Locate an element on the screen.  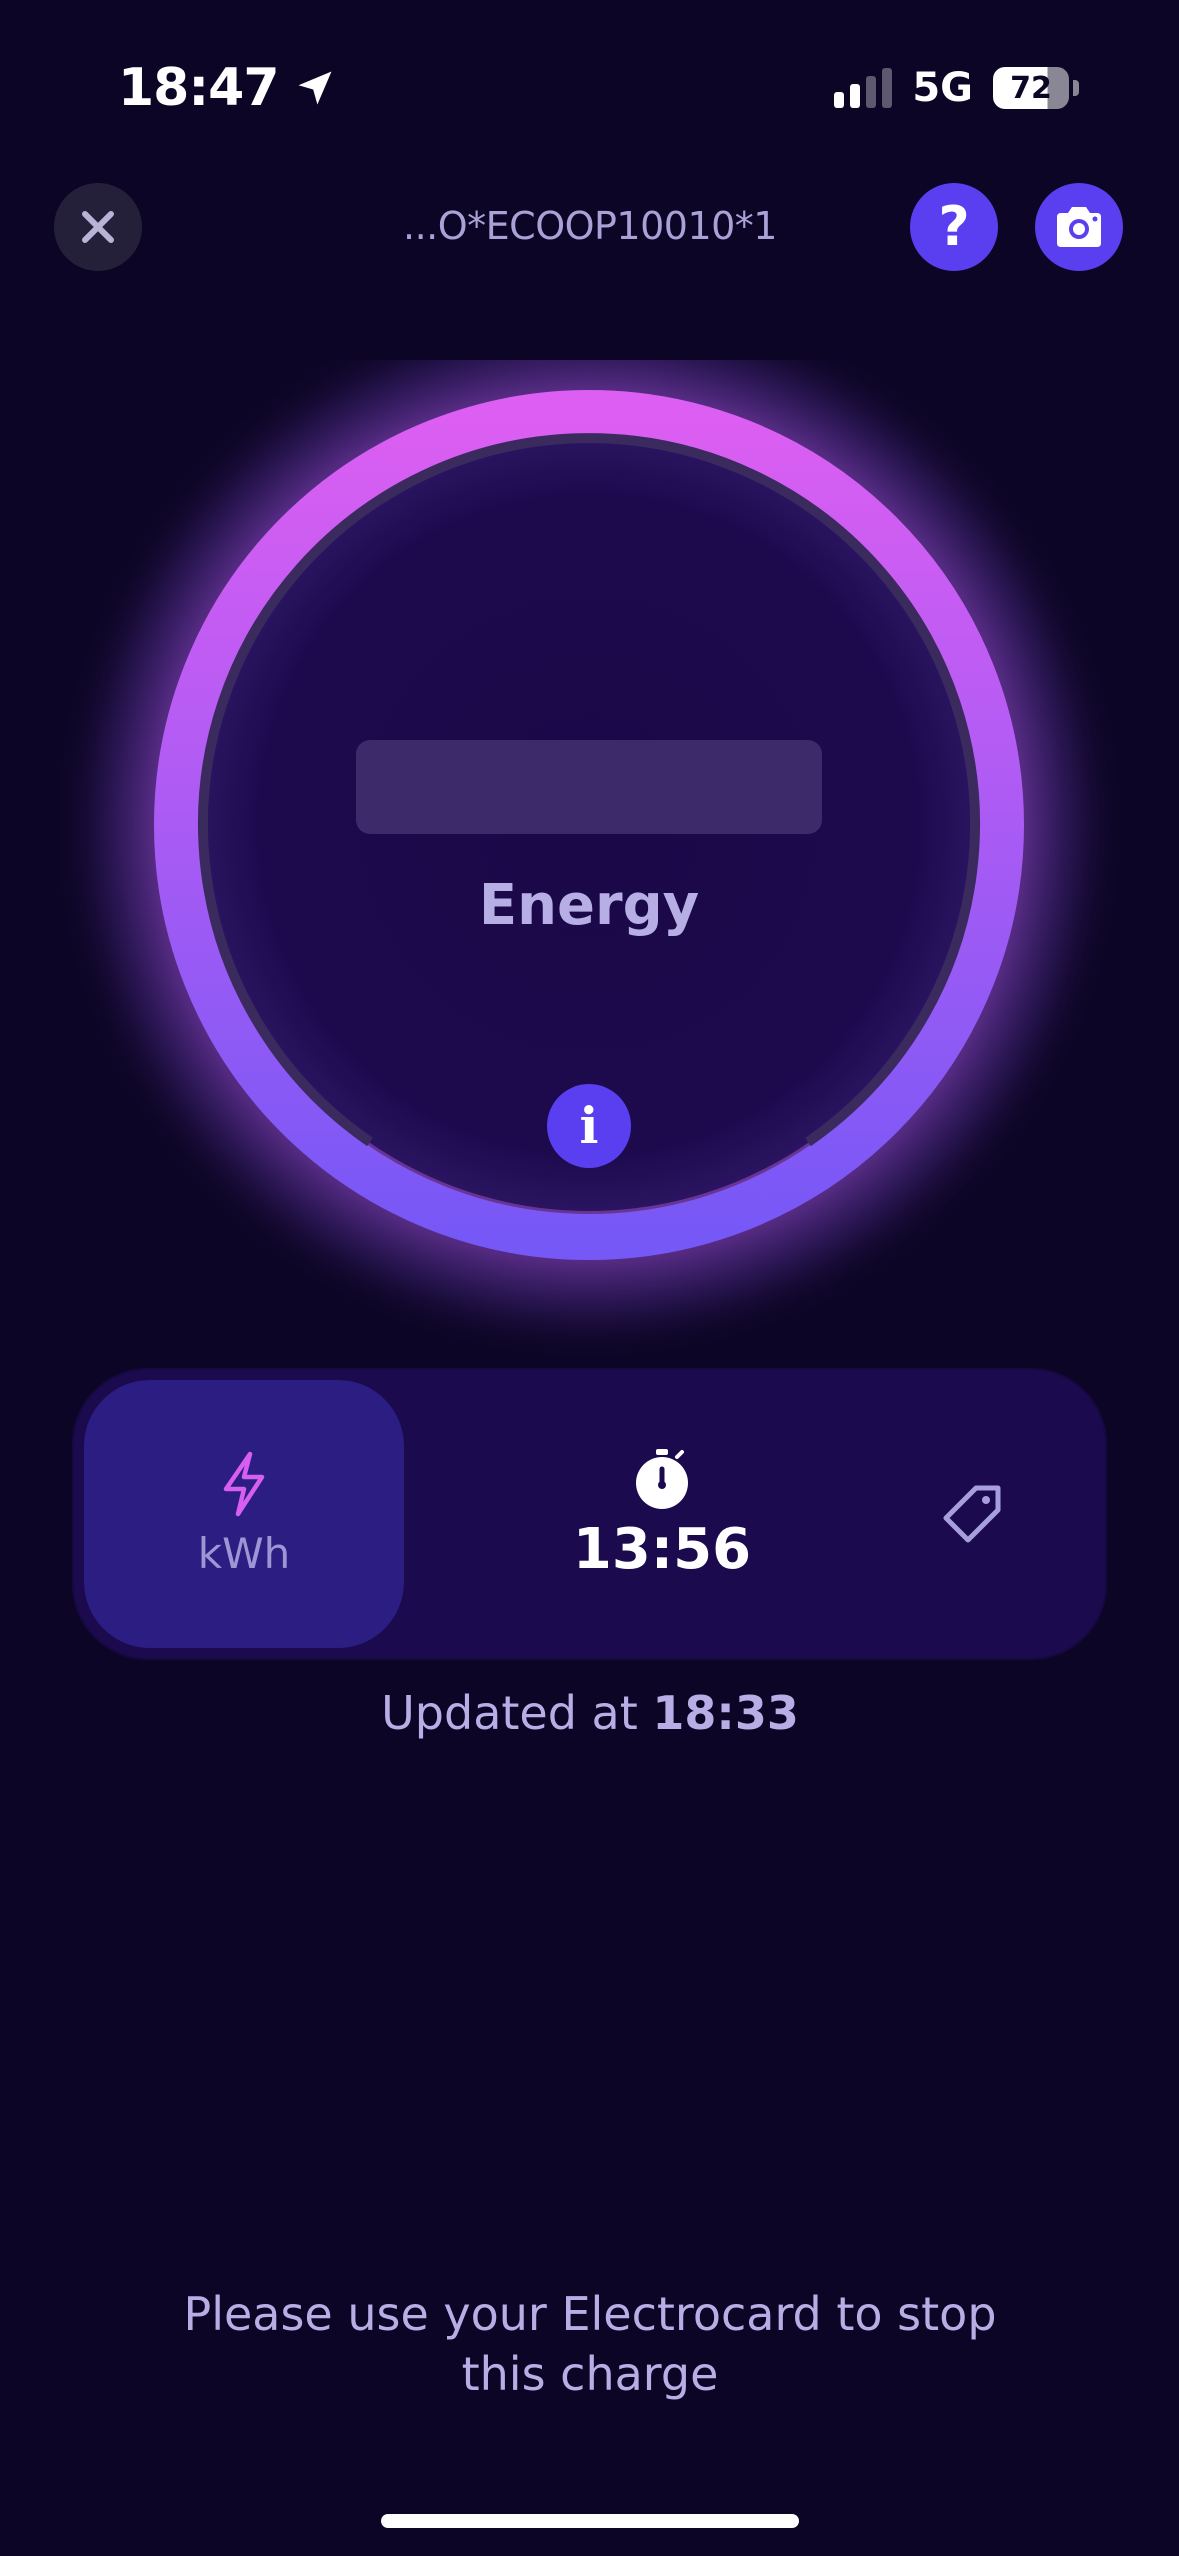
close-button is located at coordinates (98, 227).